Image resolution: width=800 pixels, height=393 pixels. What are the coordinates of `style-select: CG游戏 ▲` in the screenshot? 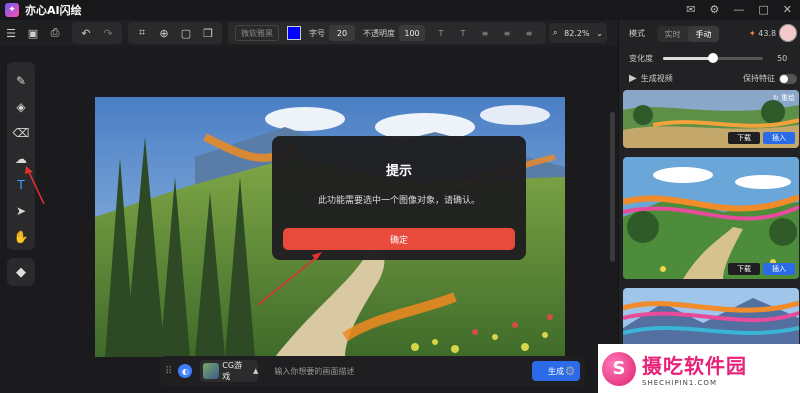 It's located at (229, 371).